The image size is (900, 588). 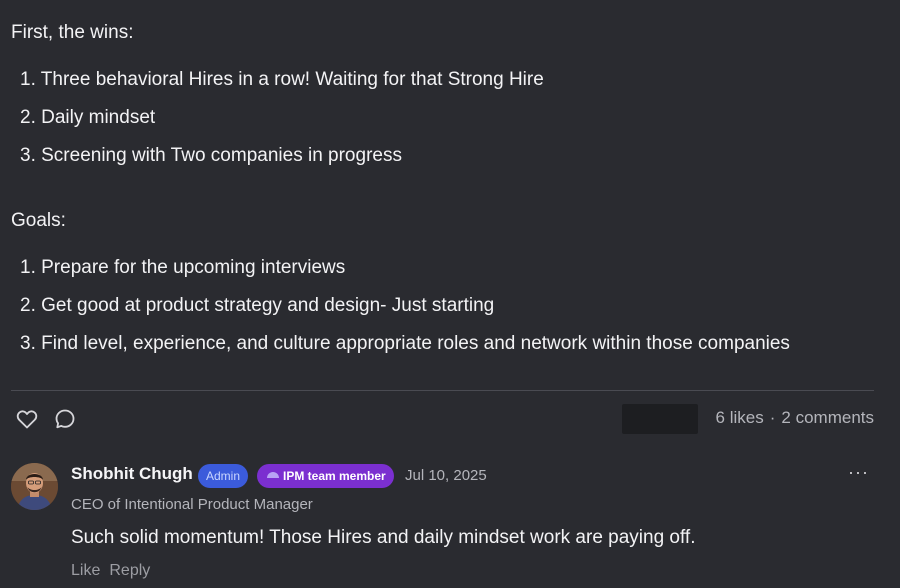 What do you see at coordinates (827, 417) in the screenshot?
I see `comments-count: 2 comments` at bounding box center [827, 417].